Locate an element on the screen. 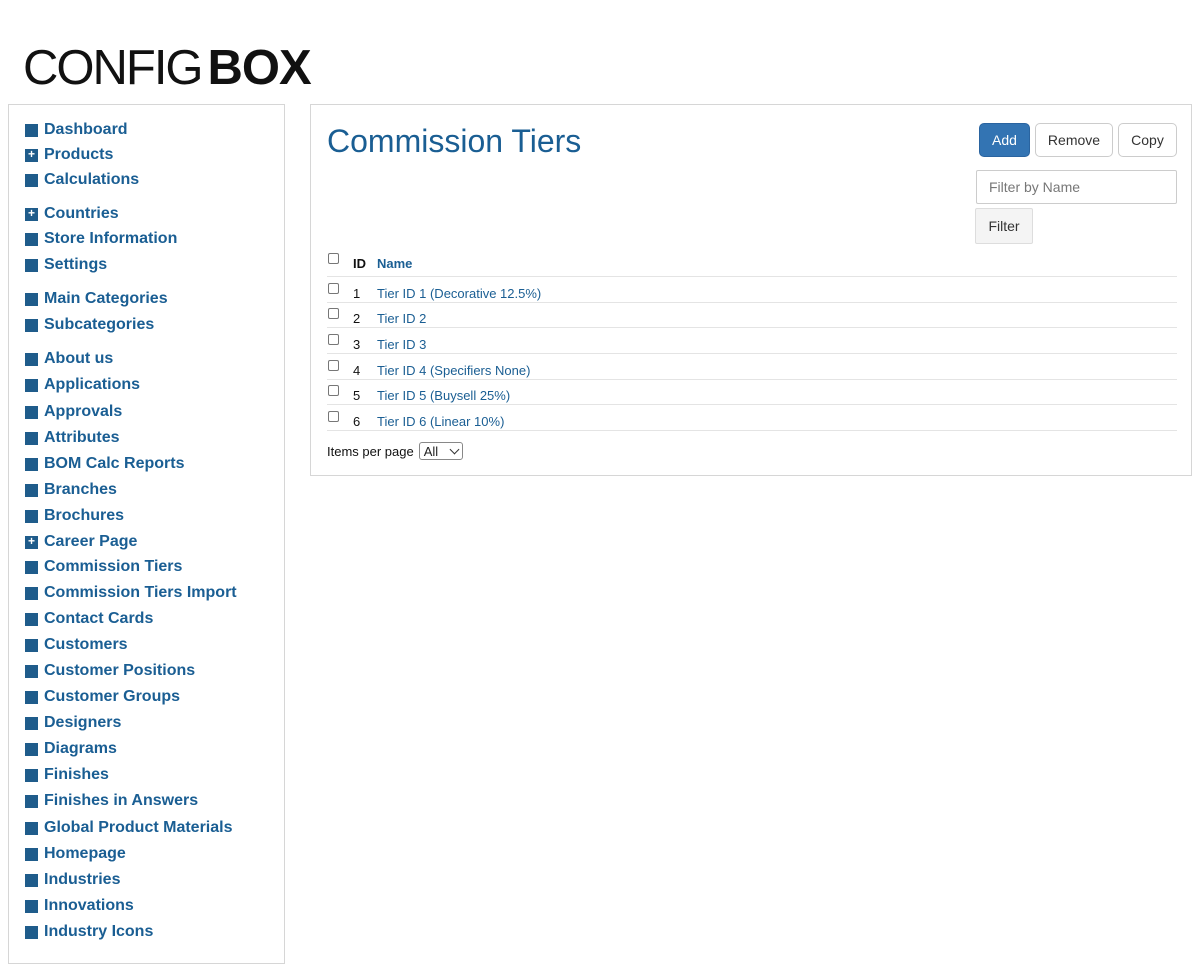 The width and height of the screenshot is (1200, 964). sidebar-item-label: Approvals is located at coordinates (83, 411).